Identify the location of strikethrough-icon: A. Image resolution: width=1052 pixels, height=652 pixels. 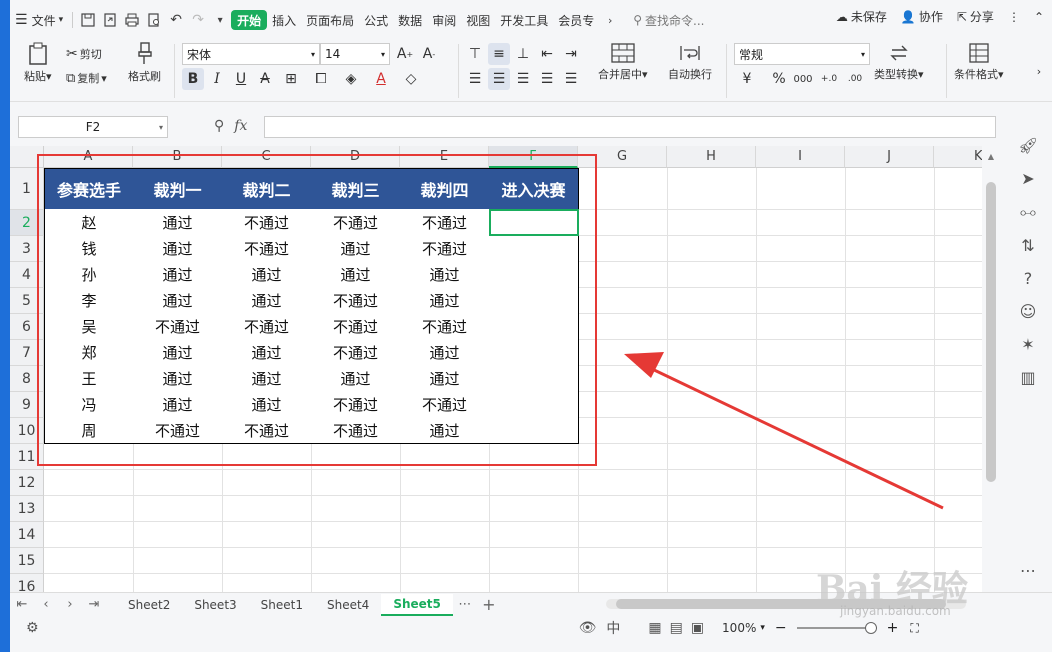
(265, 79).